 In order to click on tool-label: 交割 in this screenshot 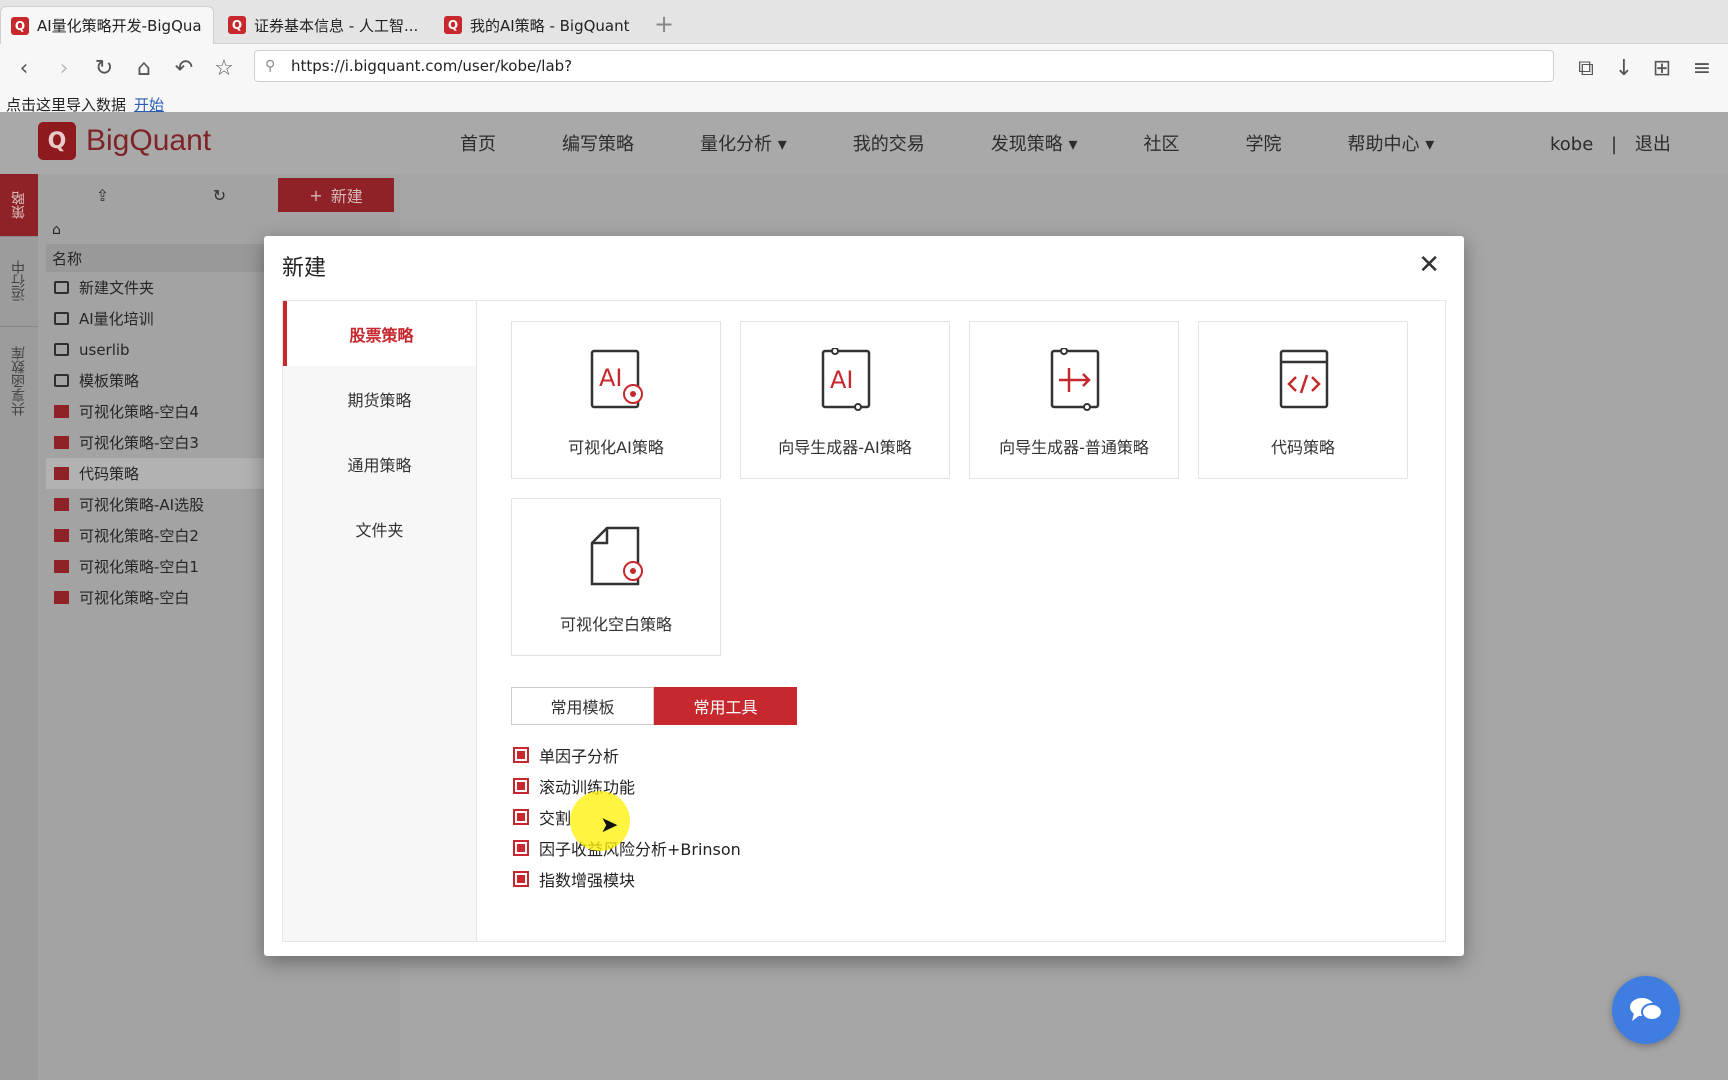, I will do `click(555, 818)`.